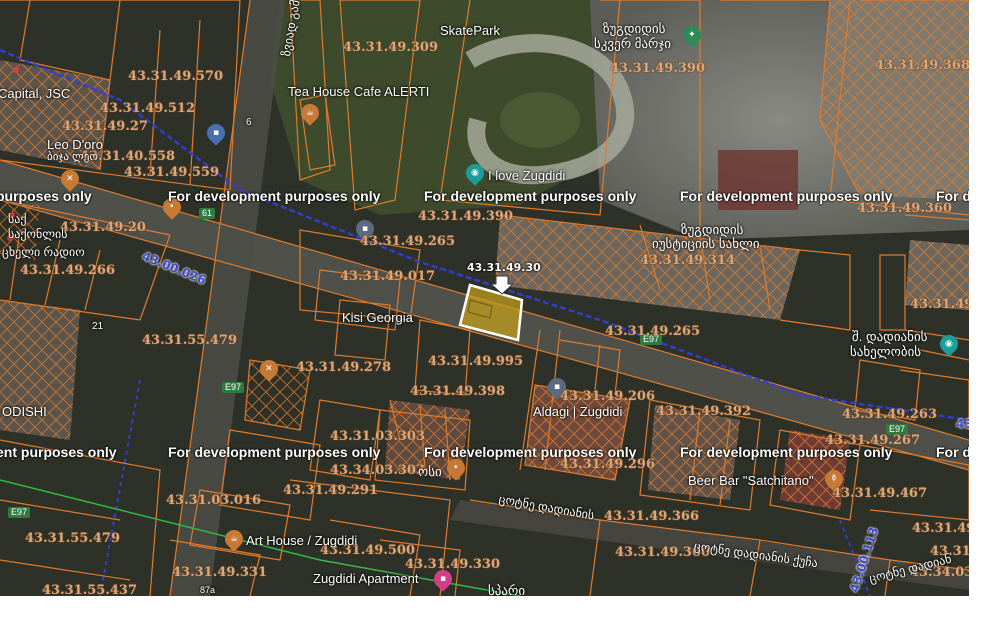 The height and width of the screenshot is (621, 1003). Describe the element at coordinates (249, 122) in the screenshot. I see `road-number-6: 6` at that location.